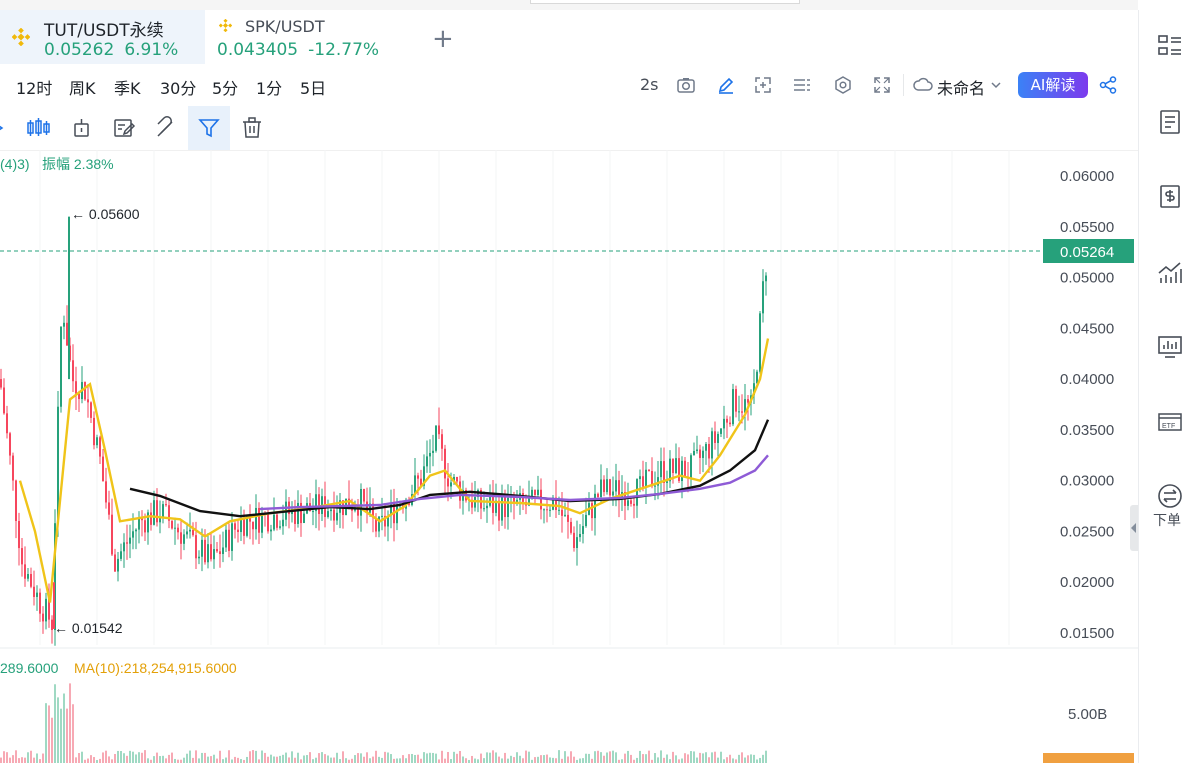  I want to click on hexagon-settings-icon, so click(843, 85).